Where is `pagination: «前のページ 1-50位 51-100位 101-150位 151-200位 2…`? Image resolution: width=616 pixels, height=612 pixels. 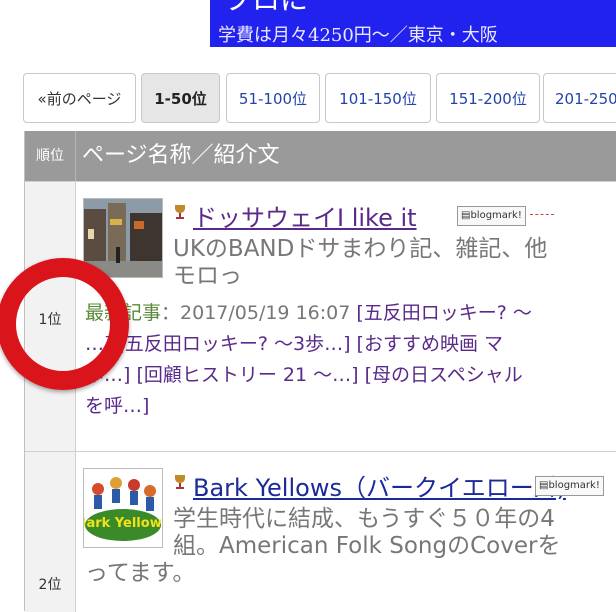
pagination: «前のページ 1-50位 51-100位 101-150位 151-200位 2… is located at coordinates (319, 99).